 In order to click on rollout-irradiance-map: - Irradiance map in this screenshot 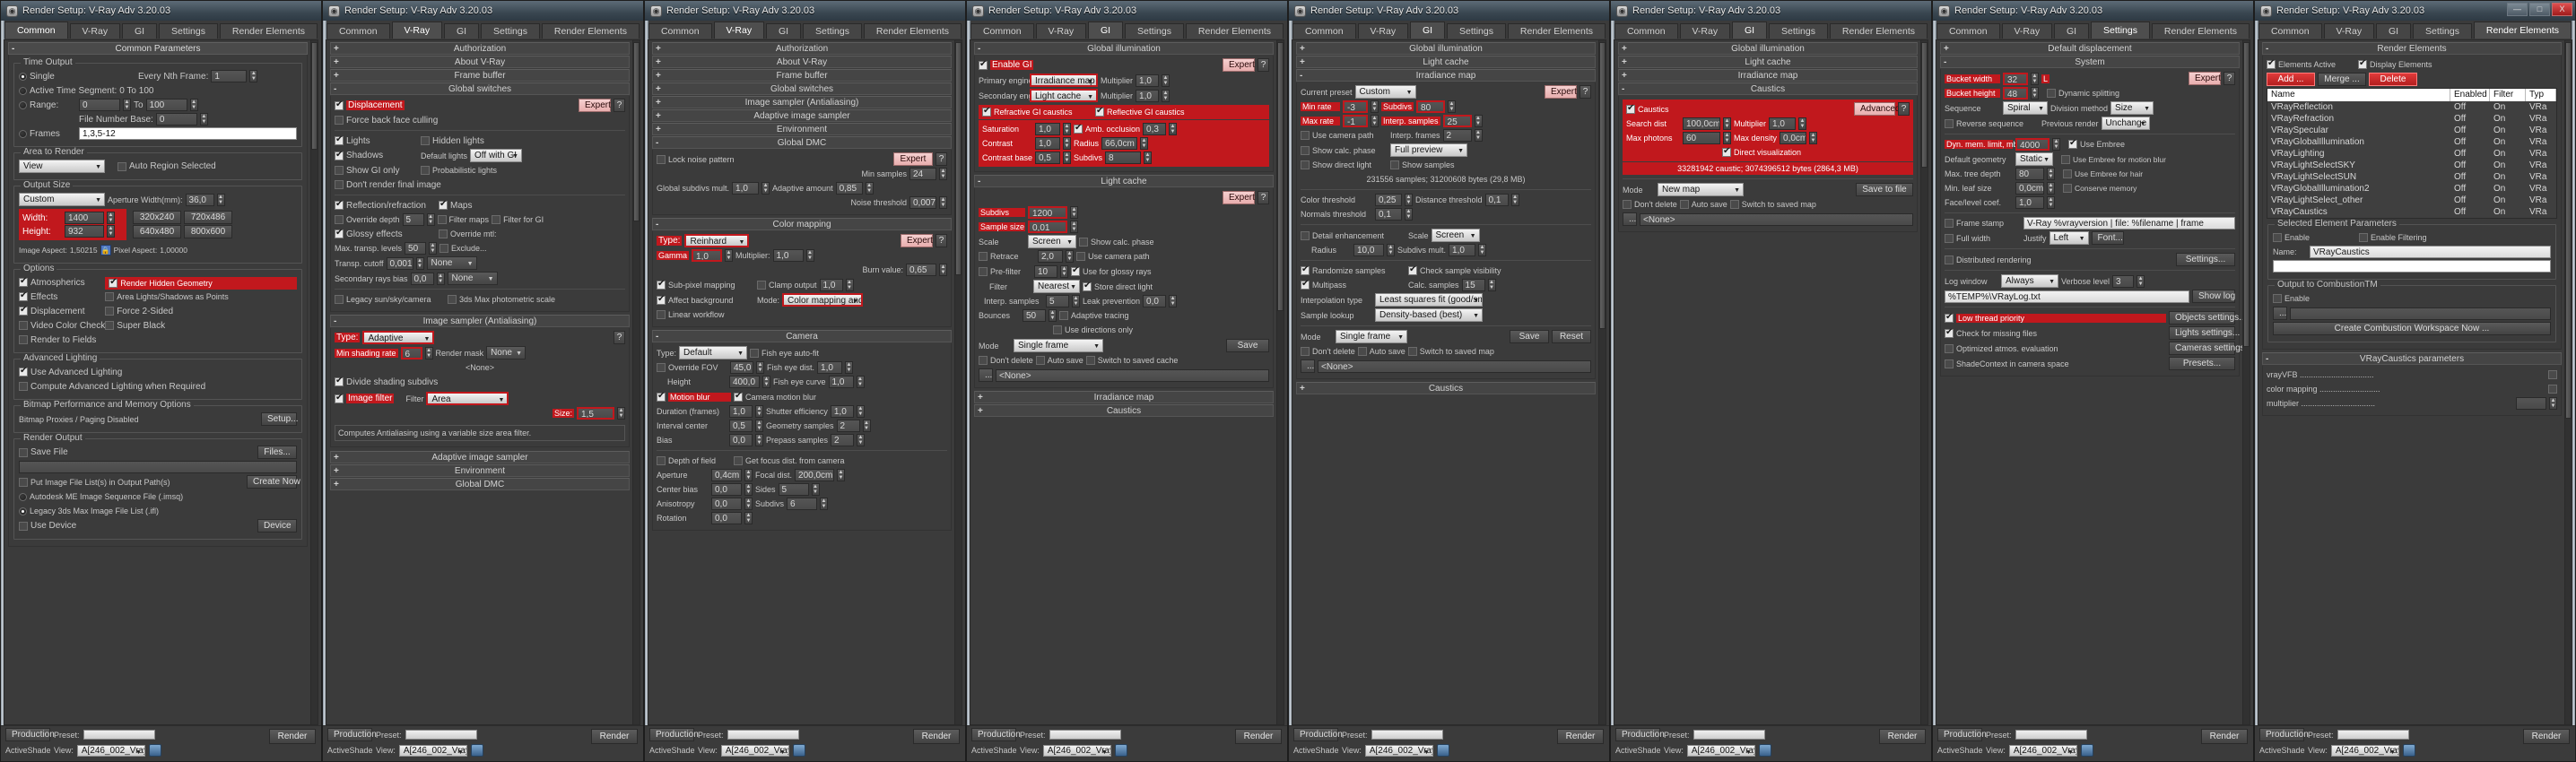, I will do `click(1446, 75)`.